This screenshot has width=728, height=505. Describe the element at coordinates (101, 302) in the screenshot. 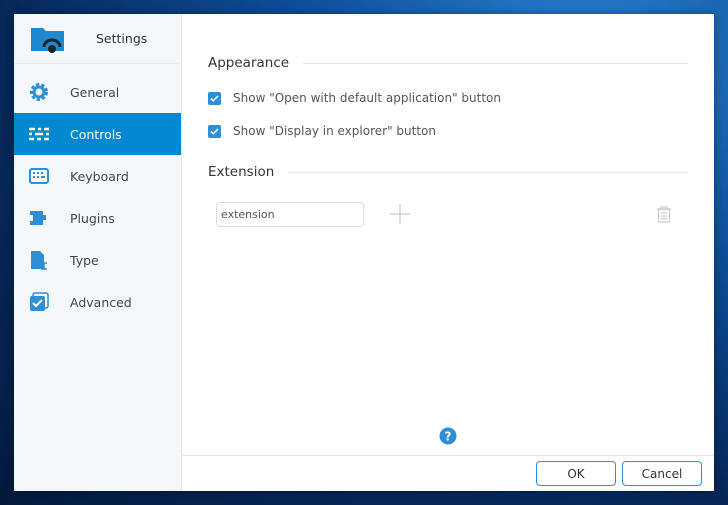

I see `sidebar-item-label: Advanced` at that location.